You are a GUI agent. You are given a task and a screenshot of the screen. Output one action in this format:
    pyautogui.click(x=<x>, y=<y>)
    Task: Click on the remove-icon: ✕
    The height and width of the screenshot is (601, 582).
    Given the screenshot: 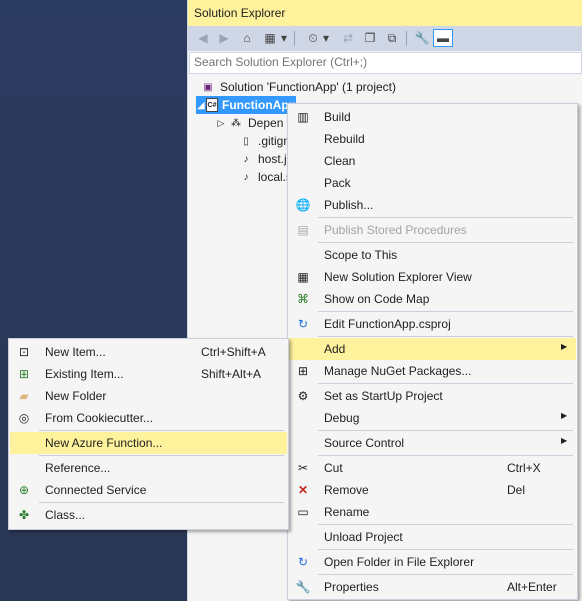 What is the action you would take?
    pyautogui.click(x=303, y=490)
    